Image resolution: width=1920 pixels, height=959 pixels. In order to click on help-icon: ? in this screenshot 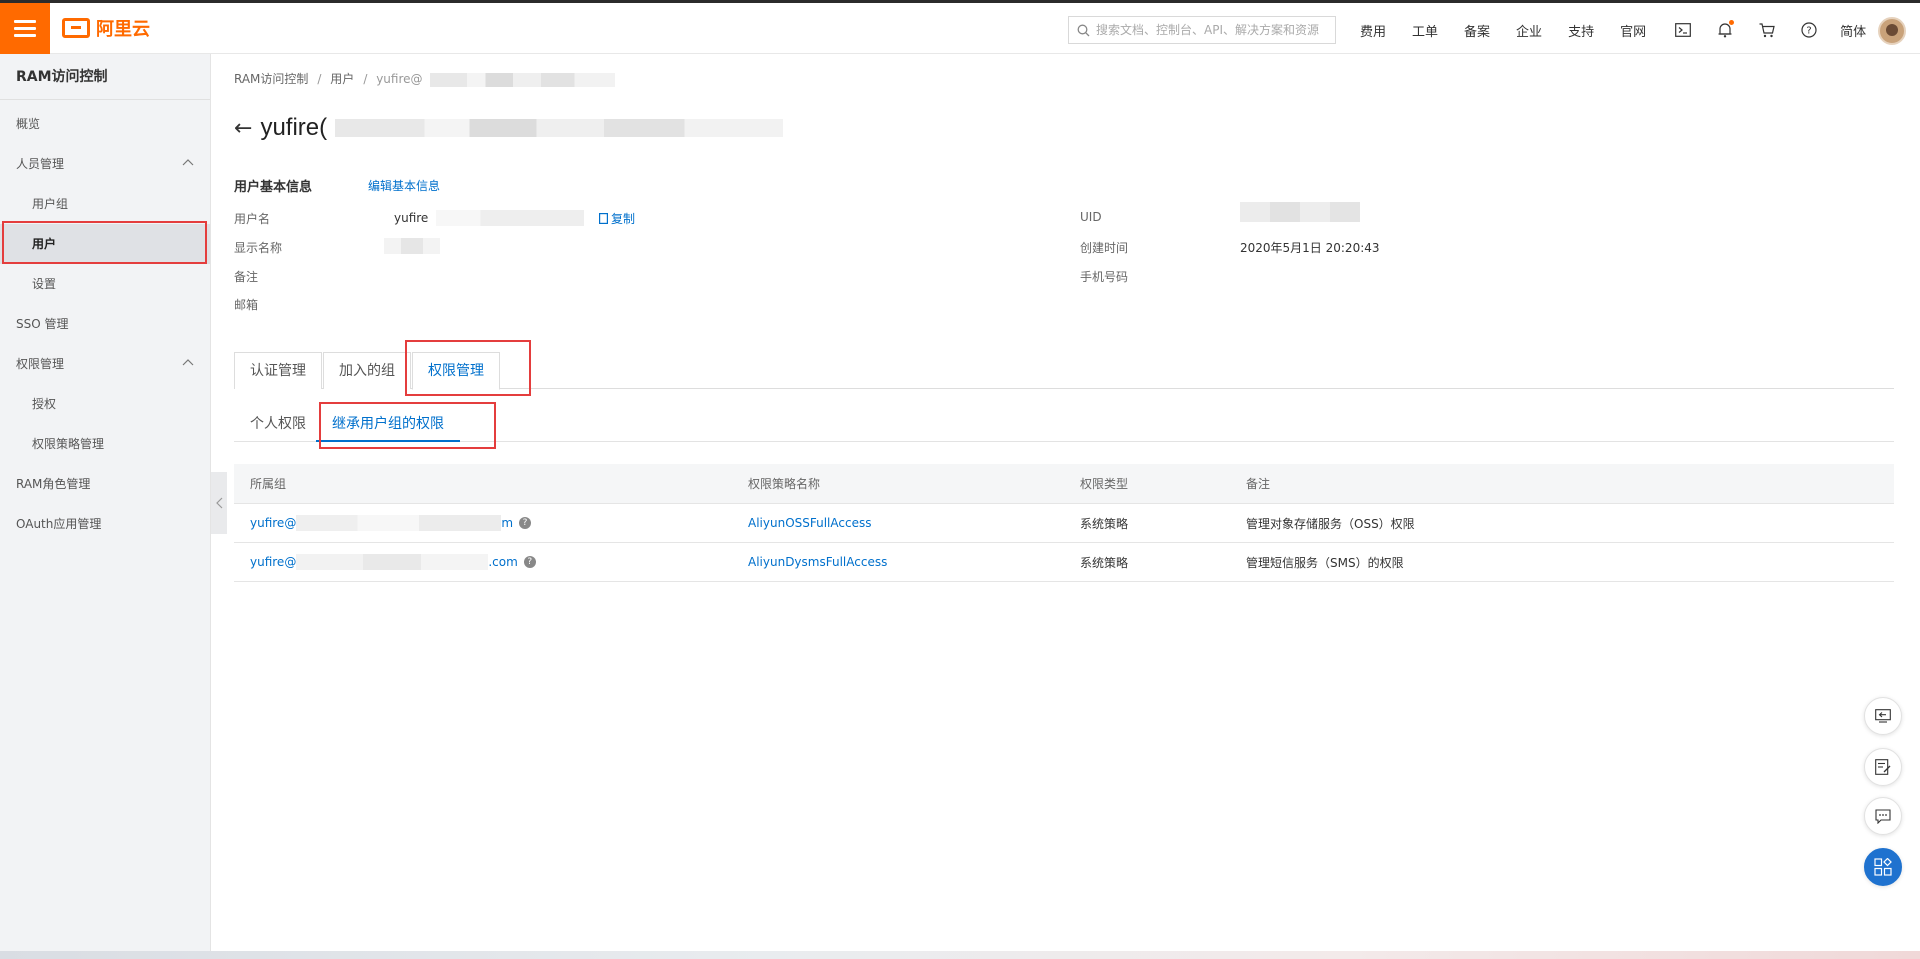, I will do `click(1809, 30)`.